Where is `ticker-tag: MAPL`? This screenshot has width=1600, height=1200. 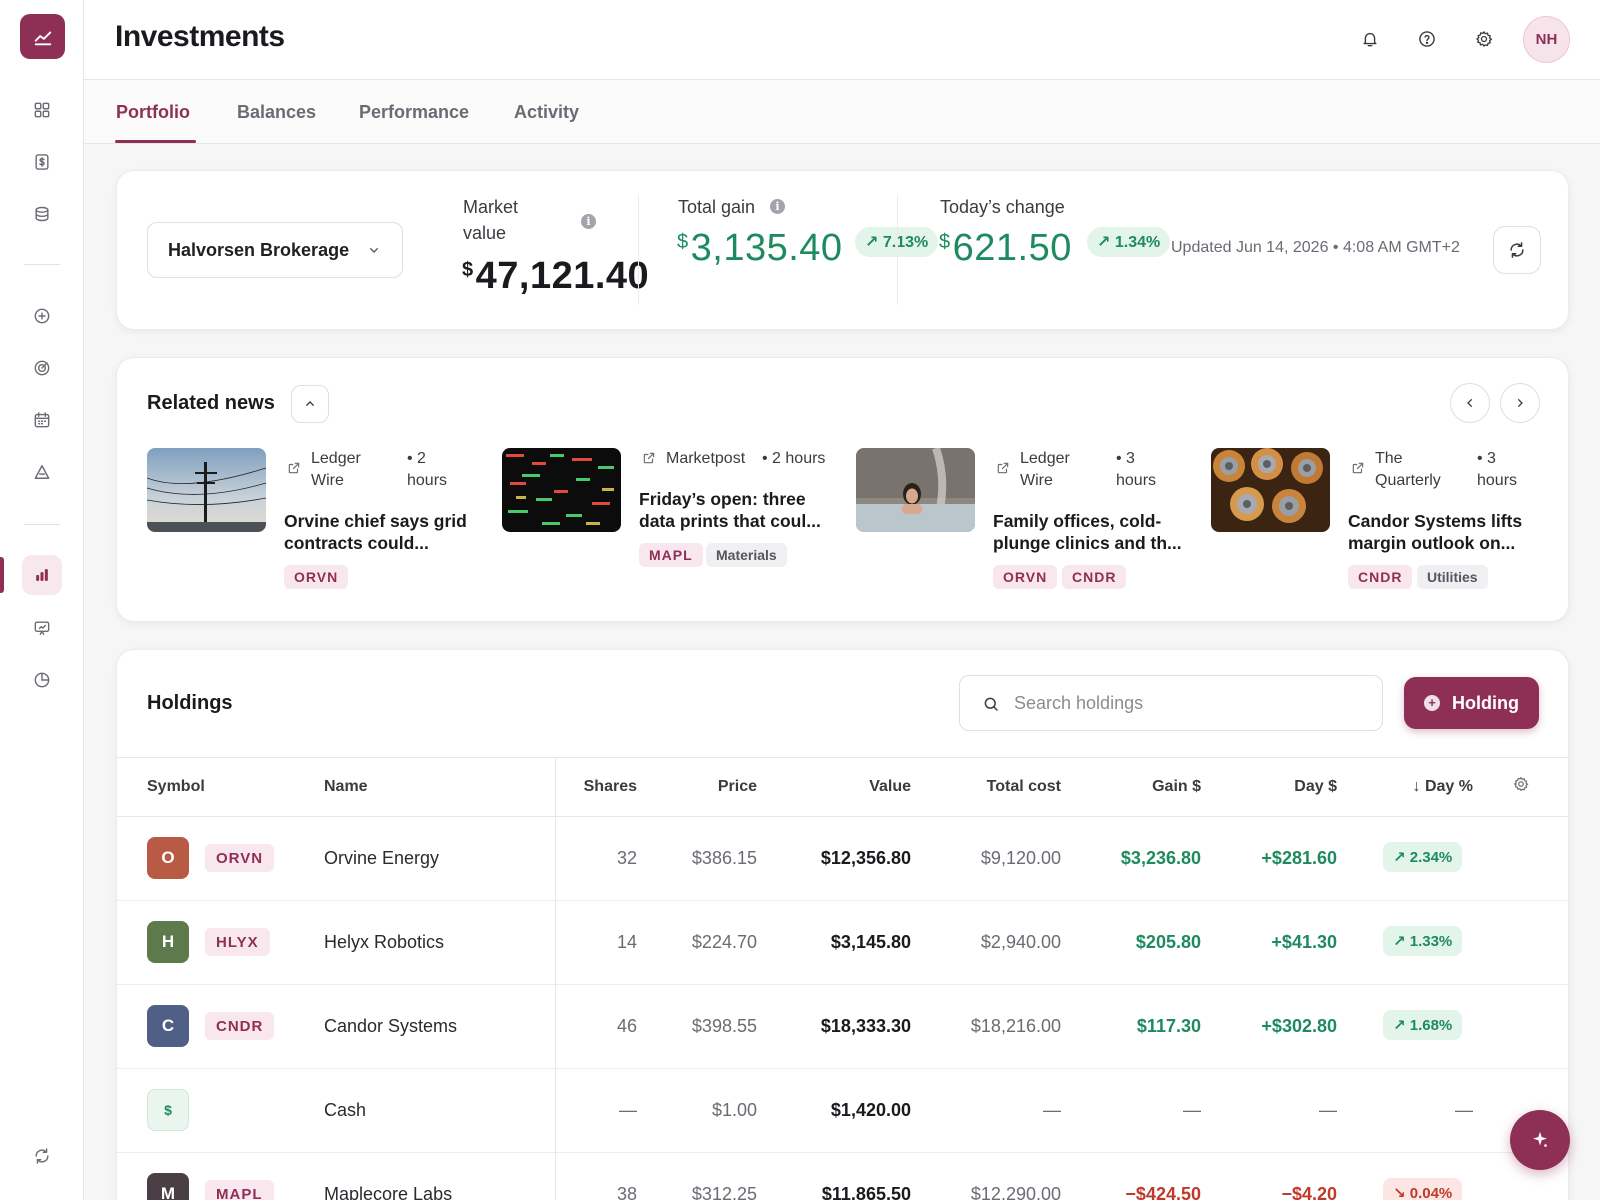
ticker-tag: MAPL is located at coordinates (671, 555).